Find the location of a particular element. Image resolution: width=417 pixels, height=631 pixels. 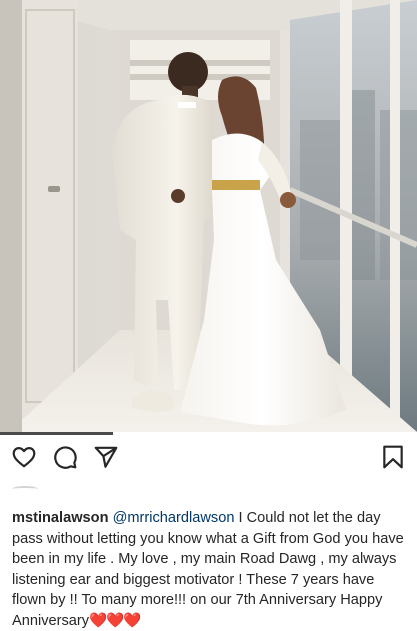

paper-plane-icon is located at coordinates (106, 457).